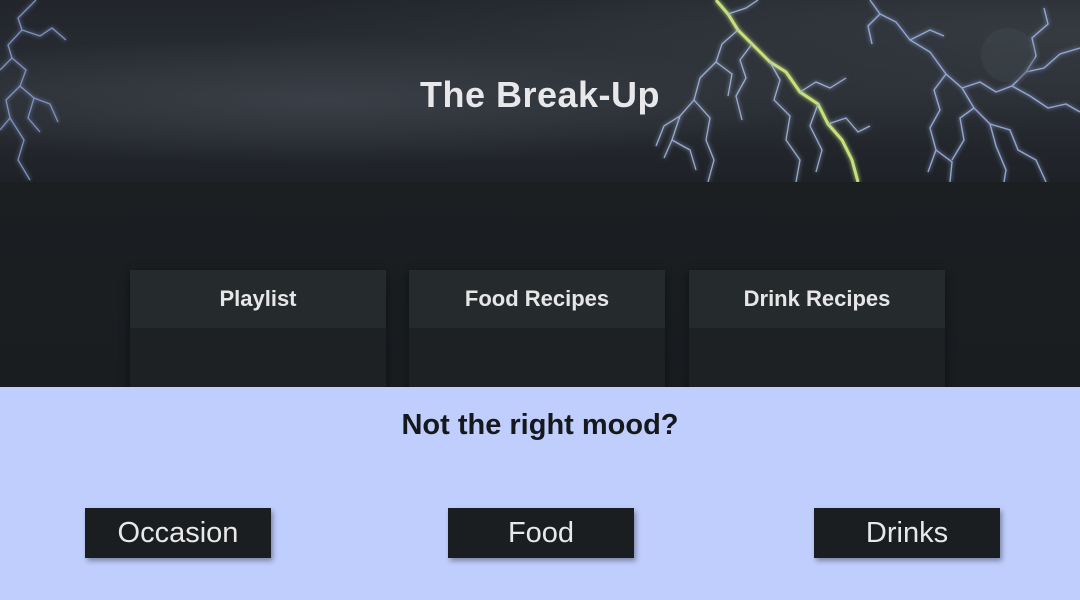  I want to click on mood-question: Not the right mood?, so click(540, 425).